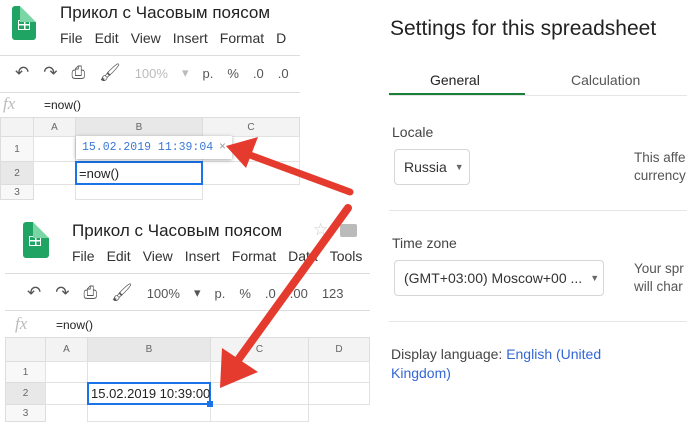 The height and width of the screenshot is (422, 687). Describe the element at coordinates (290, 166) in the screenshot. I see `arrow-to-tooltip` at that location.